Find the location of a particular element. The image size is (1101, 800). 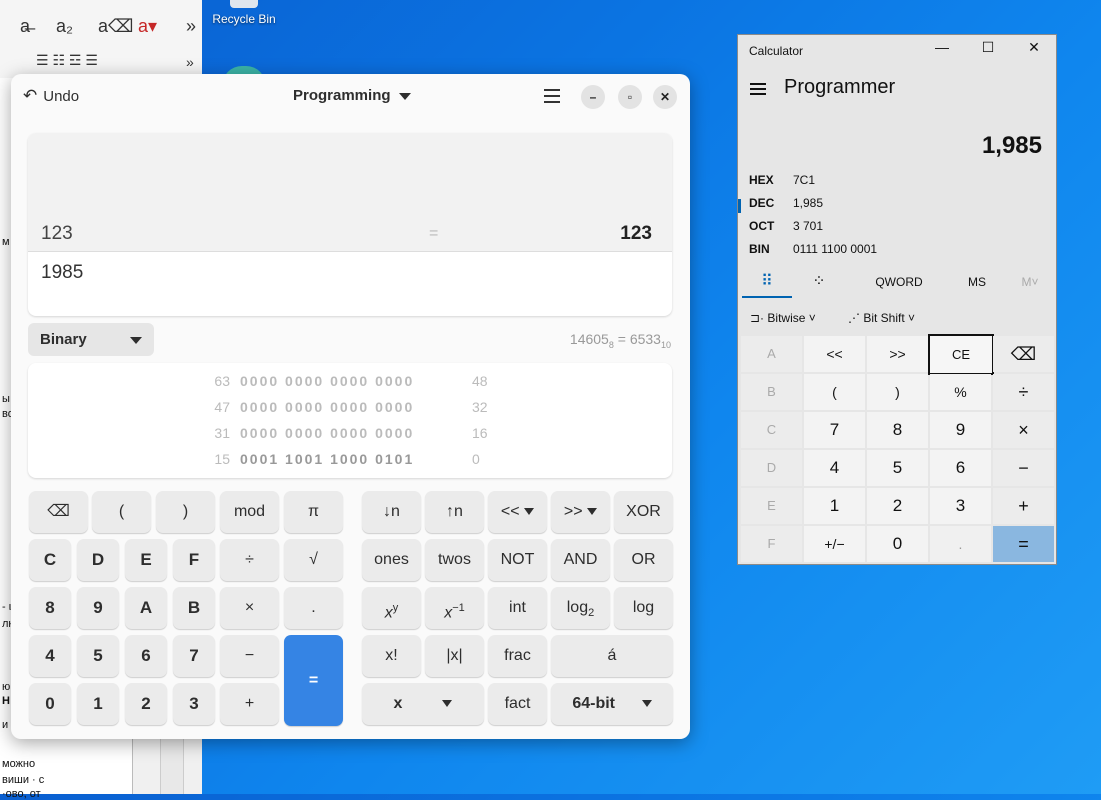

inverse-button: x−1 is located at coordinates (454, 608).